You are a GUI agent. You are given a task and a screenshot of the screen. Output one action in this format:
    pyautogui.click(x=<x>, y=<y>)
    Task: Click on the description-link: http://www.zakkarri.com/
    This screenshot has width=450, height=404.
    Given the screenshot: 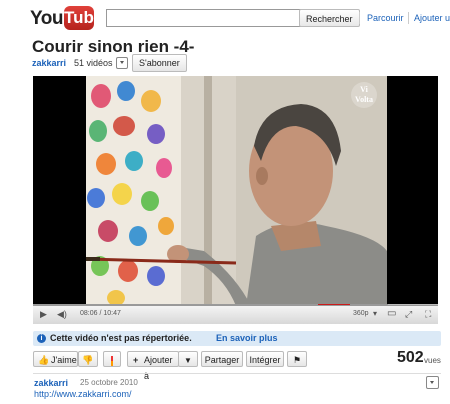 What is the action you would take?
    pyautogui.click(x=83, y=394)
    